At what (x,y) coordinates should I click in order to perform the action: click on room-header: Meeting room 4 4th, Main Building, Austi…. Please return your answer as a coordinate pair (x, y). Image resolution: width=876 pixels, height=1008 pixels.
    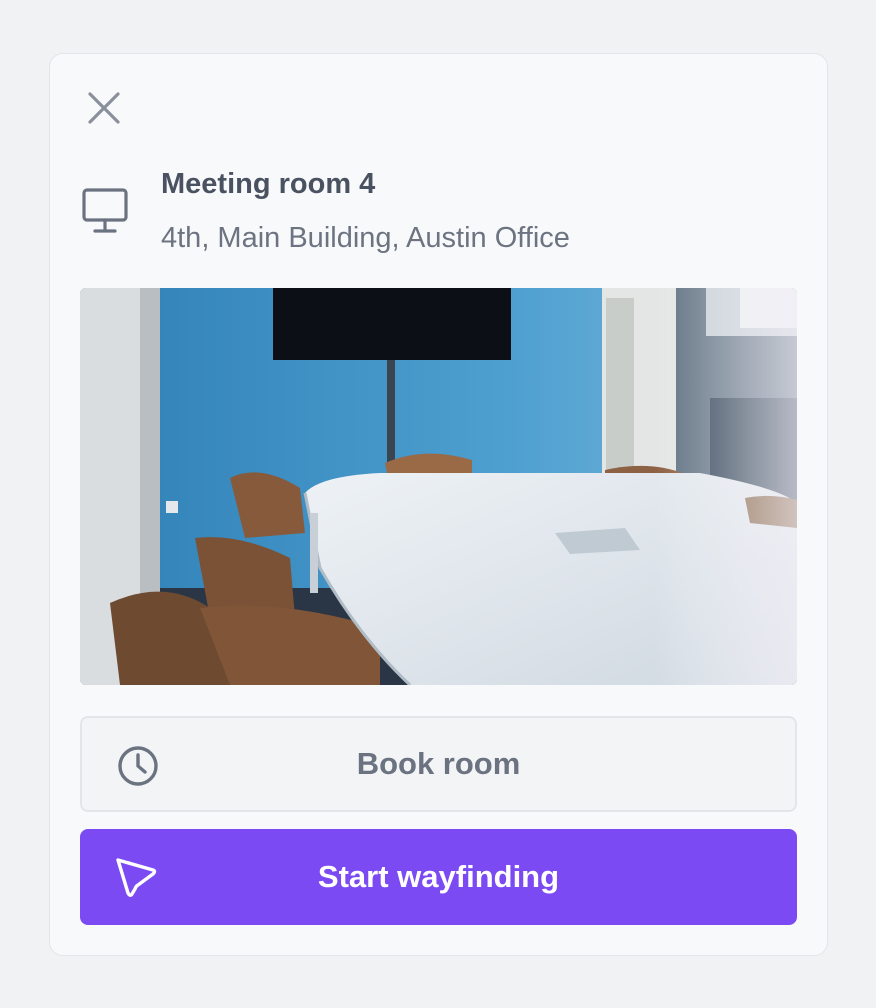
    Looking at the image, I should click on (438, 209).